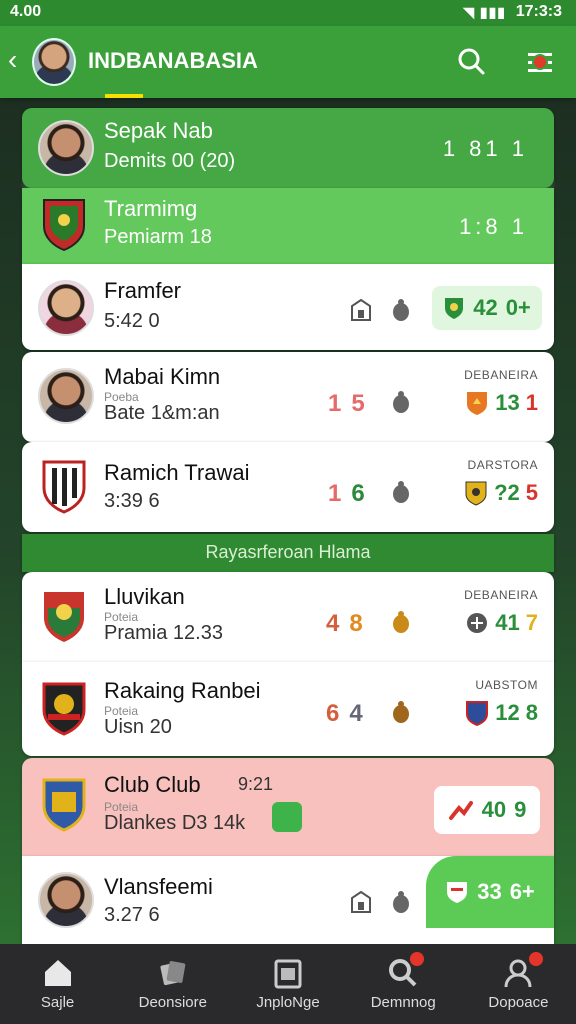 The width and height of the screenshot is (576, 1024). Describe the element at coordinates (138, 727) in the screenshot. I see `match-info: Uisn 20` at that location.